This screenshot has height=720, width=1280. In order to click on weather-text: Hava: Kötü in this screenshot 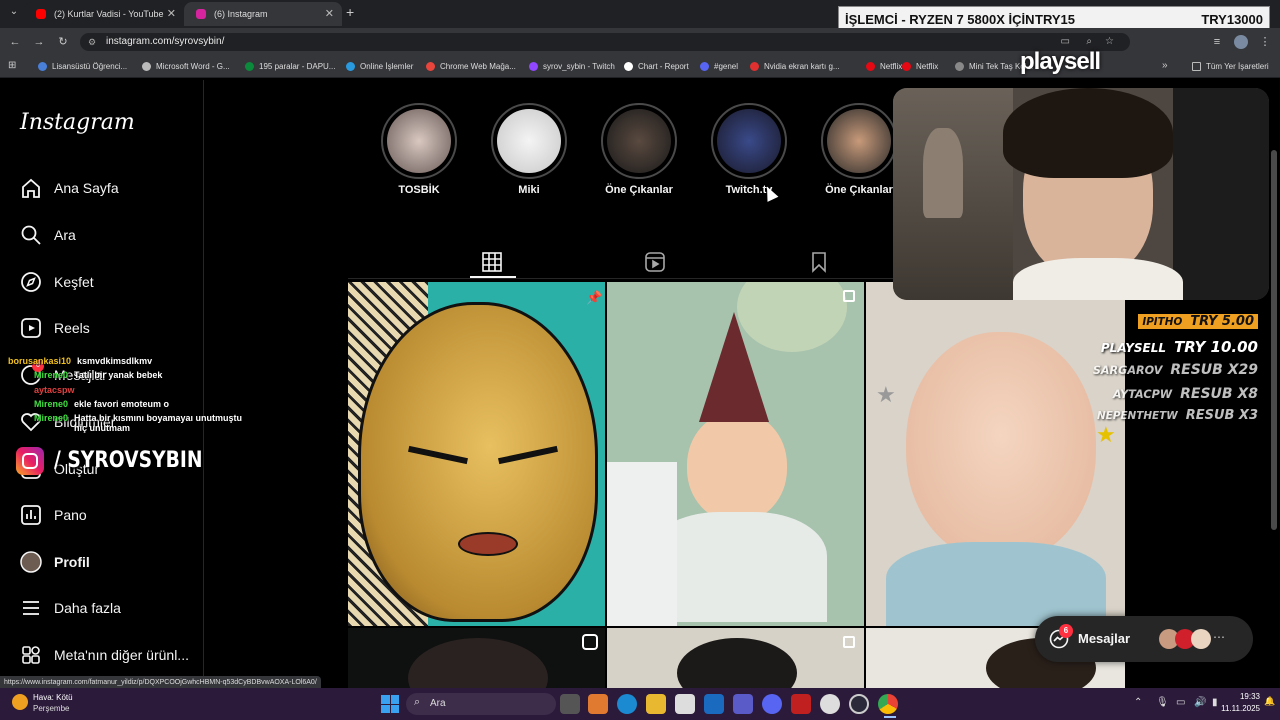, I will do `click(53, 697)`.